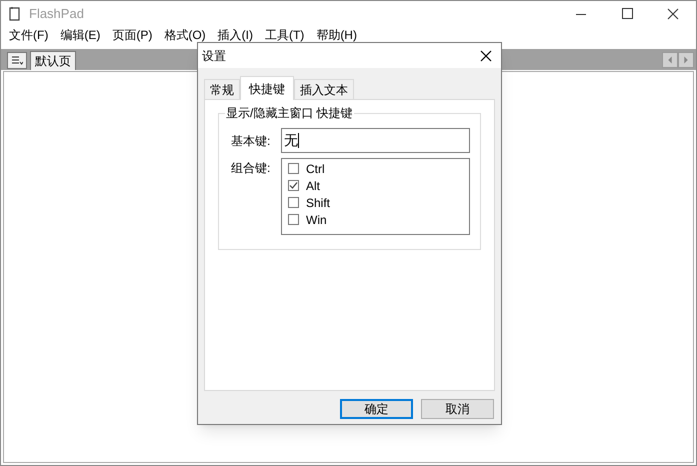 The width and height of the screenshot is (697, 466). What do you see at coordinates (56, 14) in the screenshot?
I see `window-title: FlashPad` at bounding box center [56, 14].